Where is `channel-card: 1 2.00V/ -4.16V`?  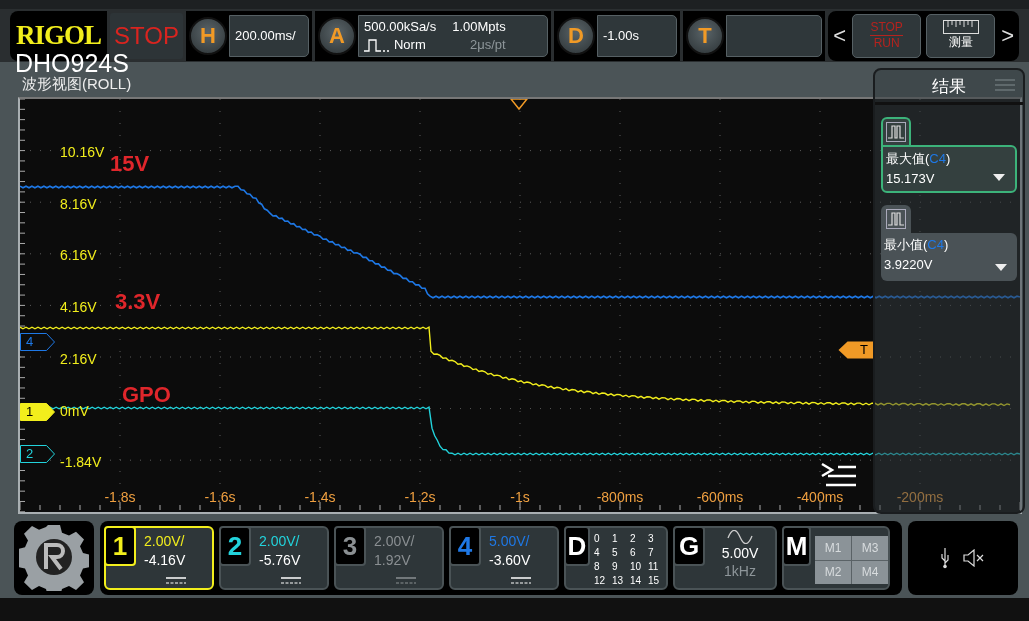
channel-card: 1 2.00V/ -4.16V is located at coordinates (159, 558).